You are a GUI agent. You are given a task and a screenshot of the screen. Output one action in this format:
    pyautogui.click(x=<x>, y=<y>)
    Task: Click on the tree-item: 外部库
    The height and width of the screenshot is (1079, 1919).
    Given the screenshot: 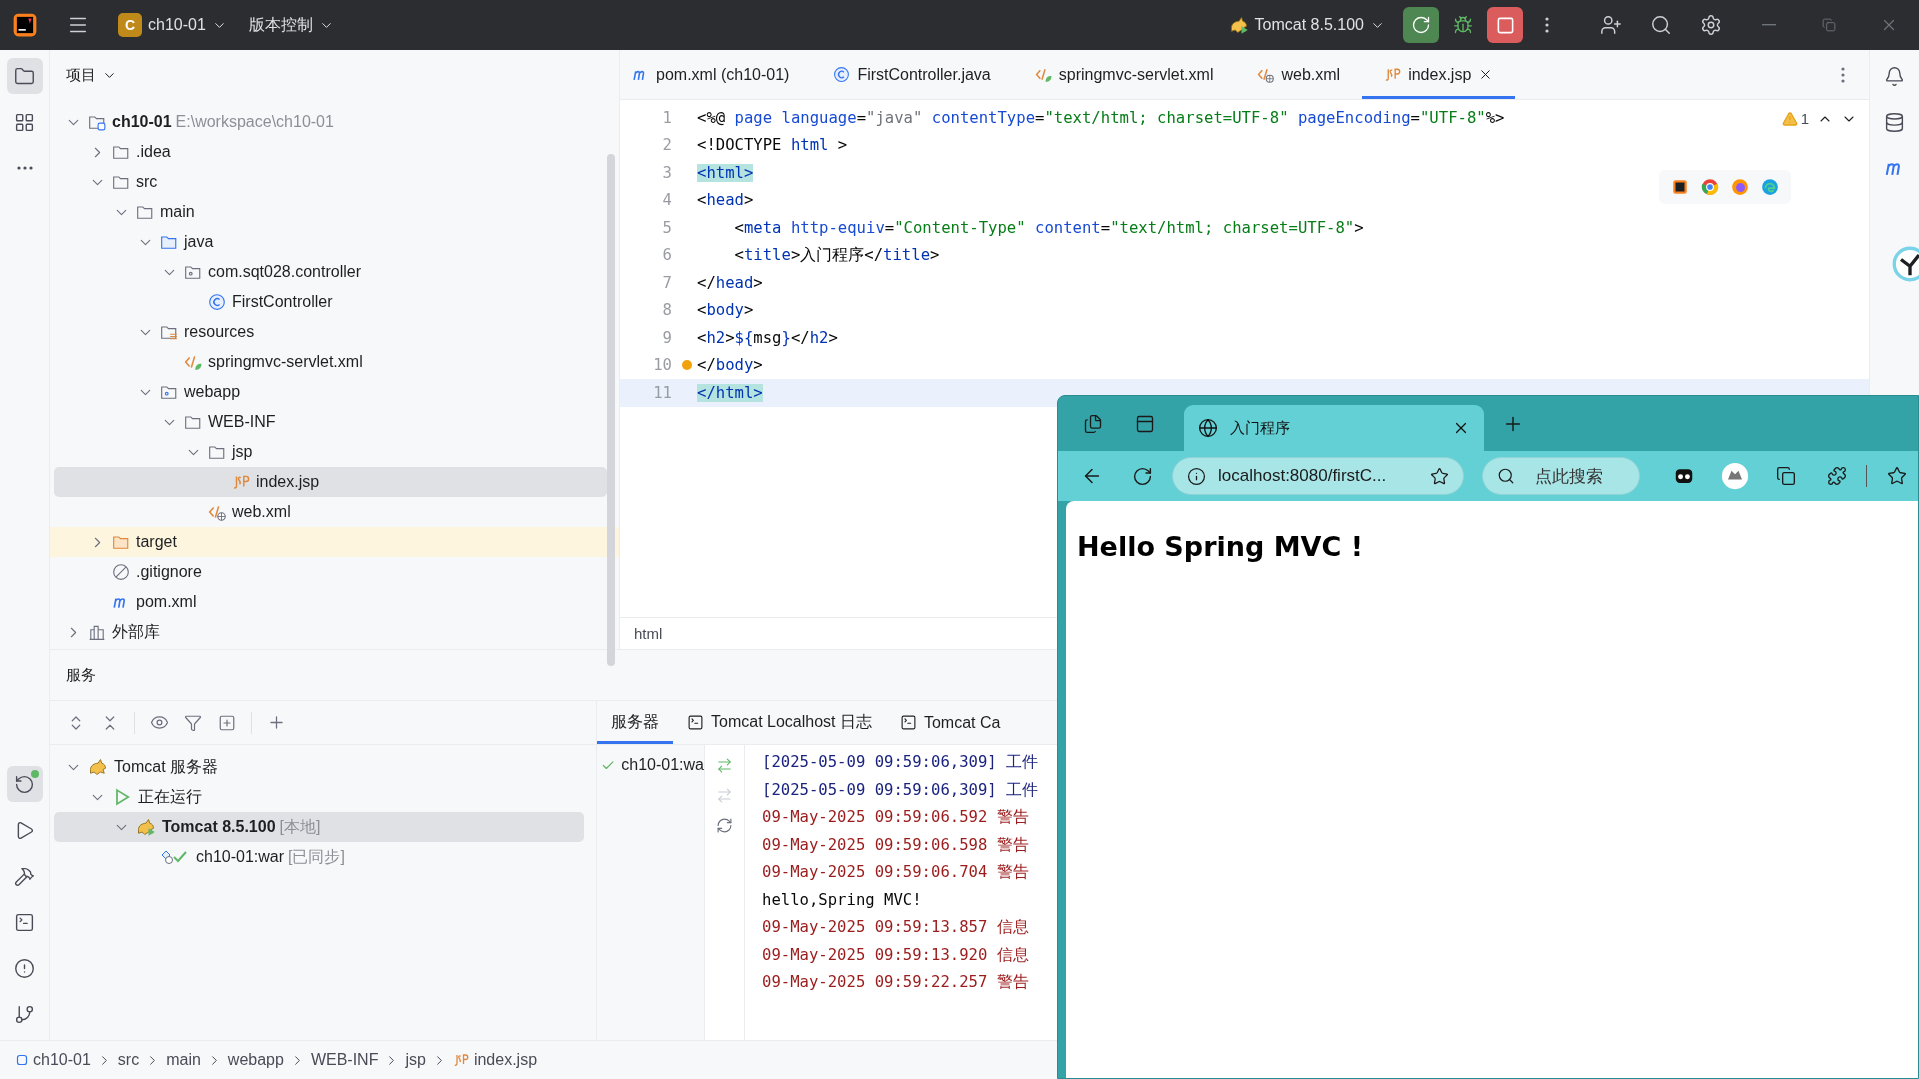 What is the action you would take?
    pyautogui.click(x=334, y=632)
    